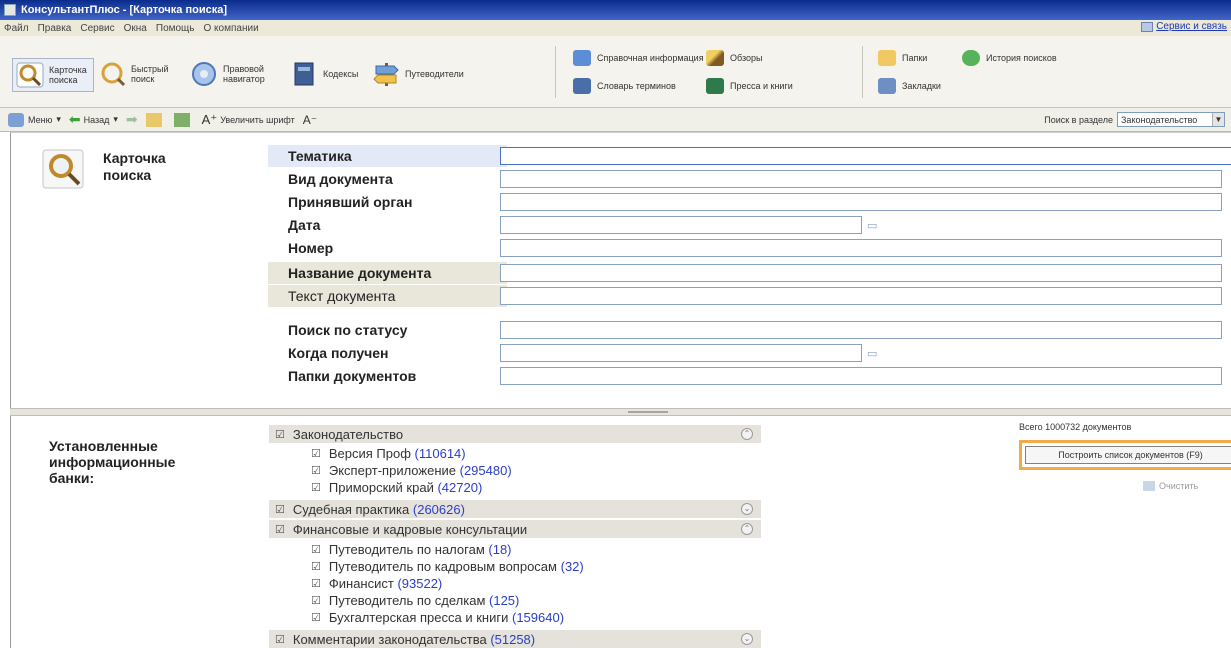 The image size is (1231, 648). Describe the element at coordinates (572, 566) in the screenshot. I see `bank-item-count: (32)` at that location.